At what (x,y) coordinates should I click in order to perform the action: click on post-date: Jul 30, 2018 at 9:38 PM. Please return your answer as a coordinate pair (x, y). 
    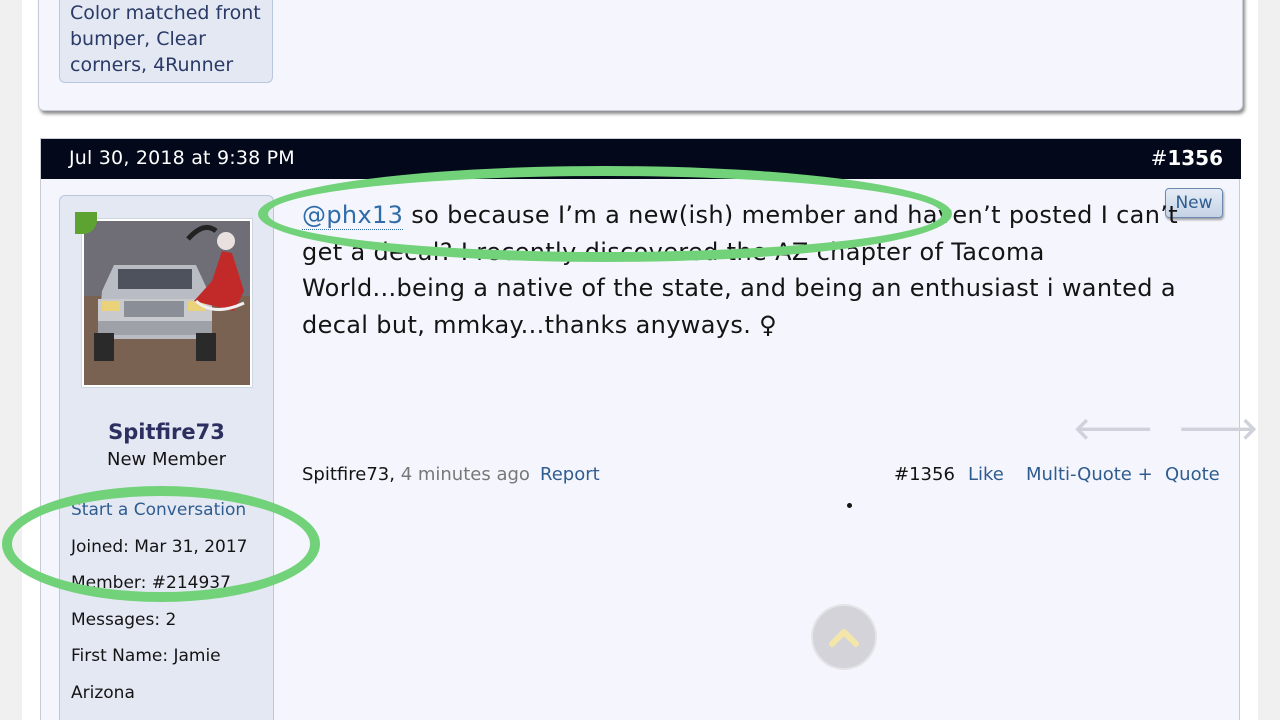
    Looking at the image, I should click on (182, 158).